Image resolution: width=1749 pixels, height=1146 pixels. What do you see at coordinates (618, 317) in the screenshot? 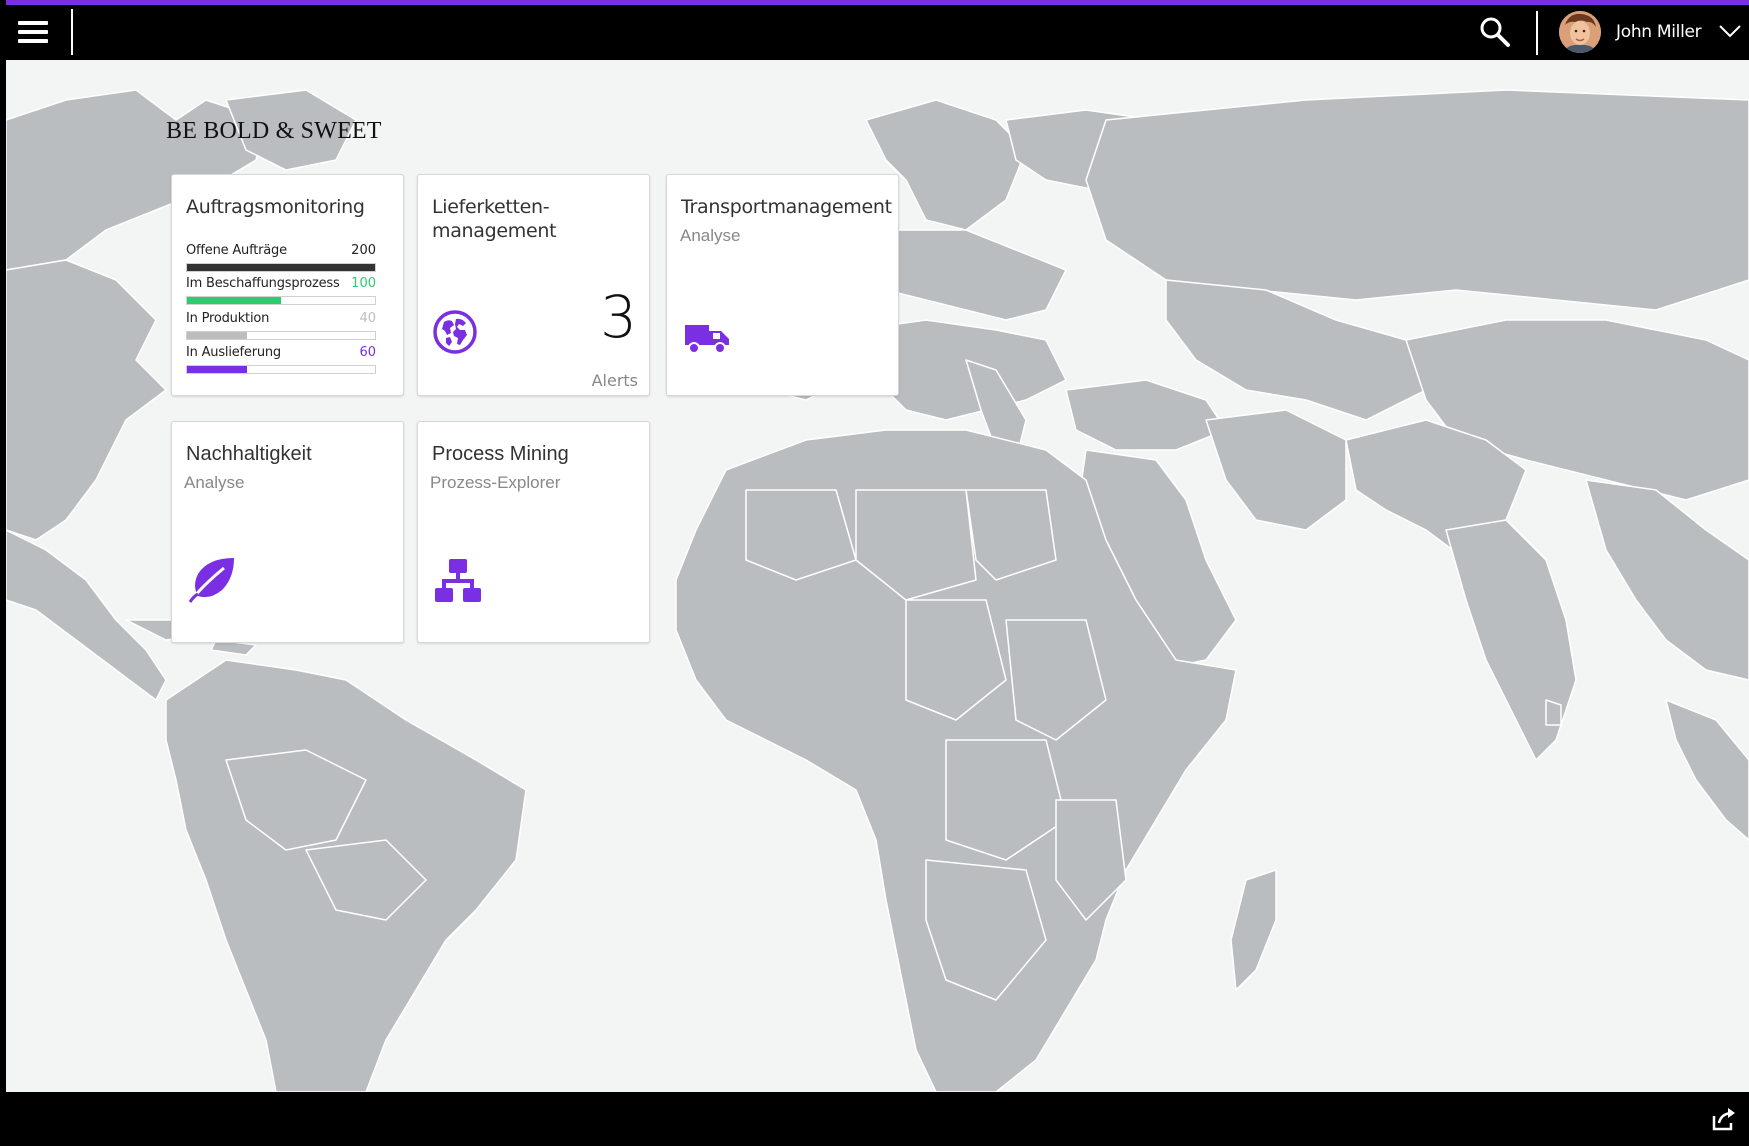
I see `alert-count: 3` at bounding box center [618, 317].